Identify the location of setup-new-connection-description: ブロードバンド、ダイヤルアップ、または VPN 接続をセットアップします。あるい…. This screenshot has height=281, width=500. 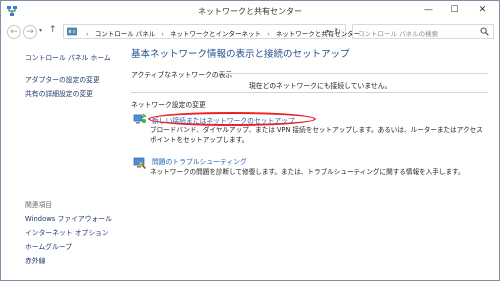
(316, 135).